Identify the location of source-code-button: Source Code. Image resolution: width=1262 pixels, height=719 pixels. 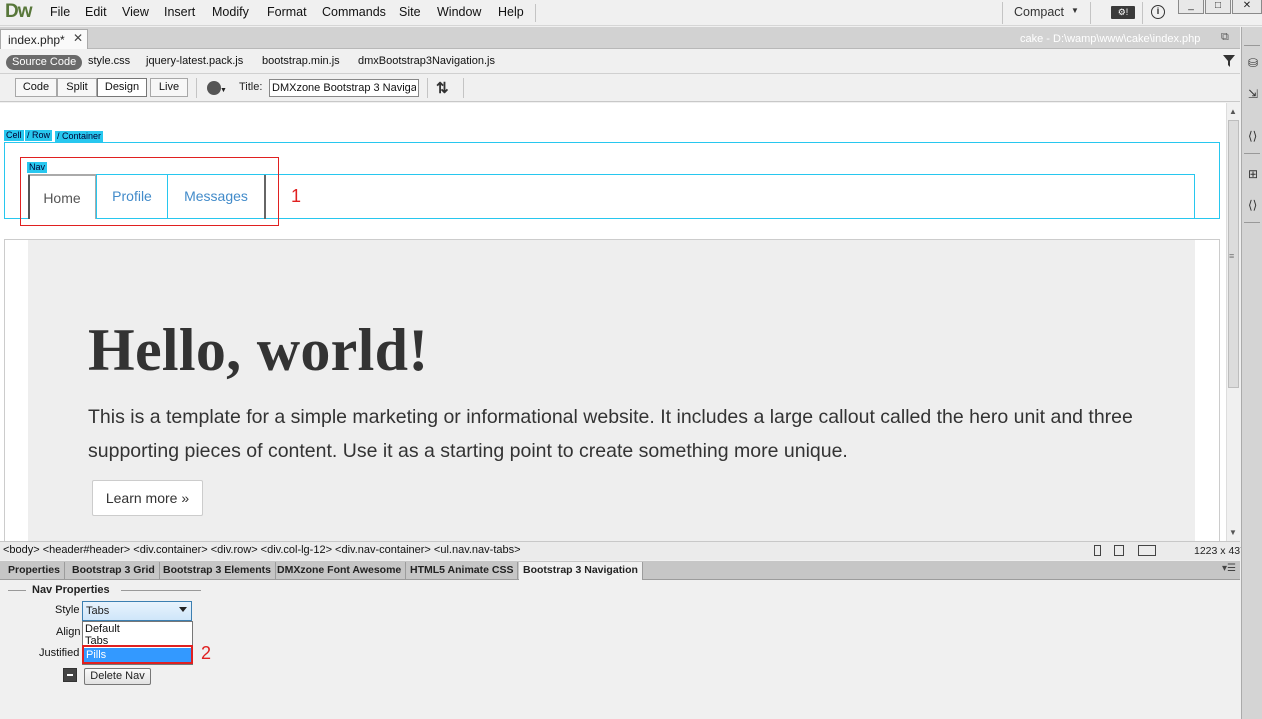
(44, 62).